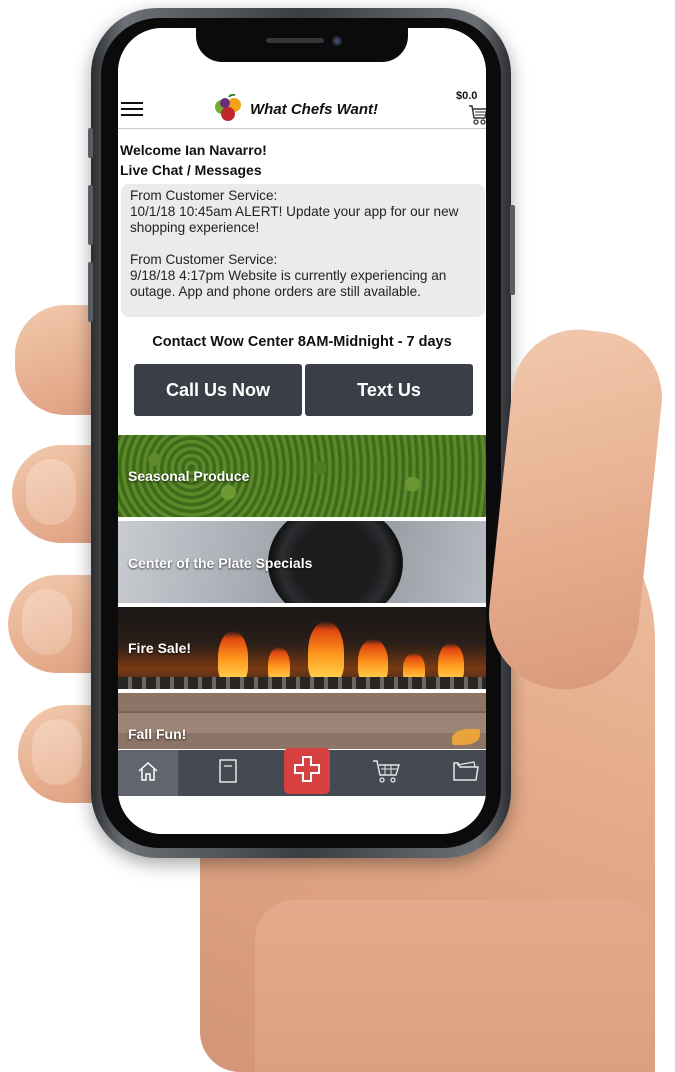 This screenshot has height=1072, width=675. Describe the element at coordinates (189, 476) in the screenshot. I see `category-label: Seasonal Produce` at that location.